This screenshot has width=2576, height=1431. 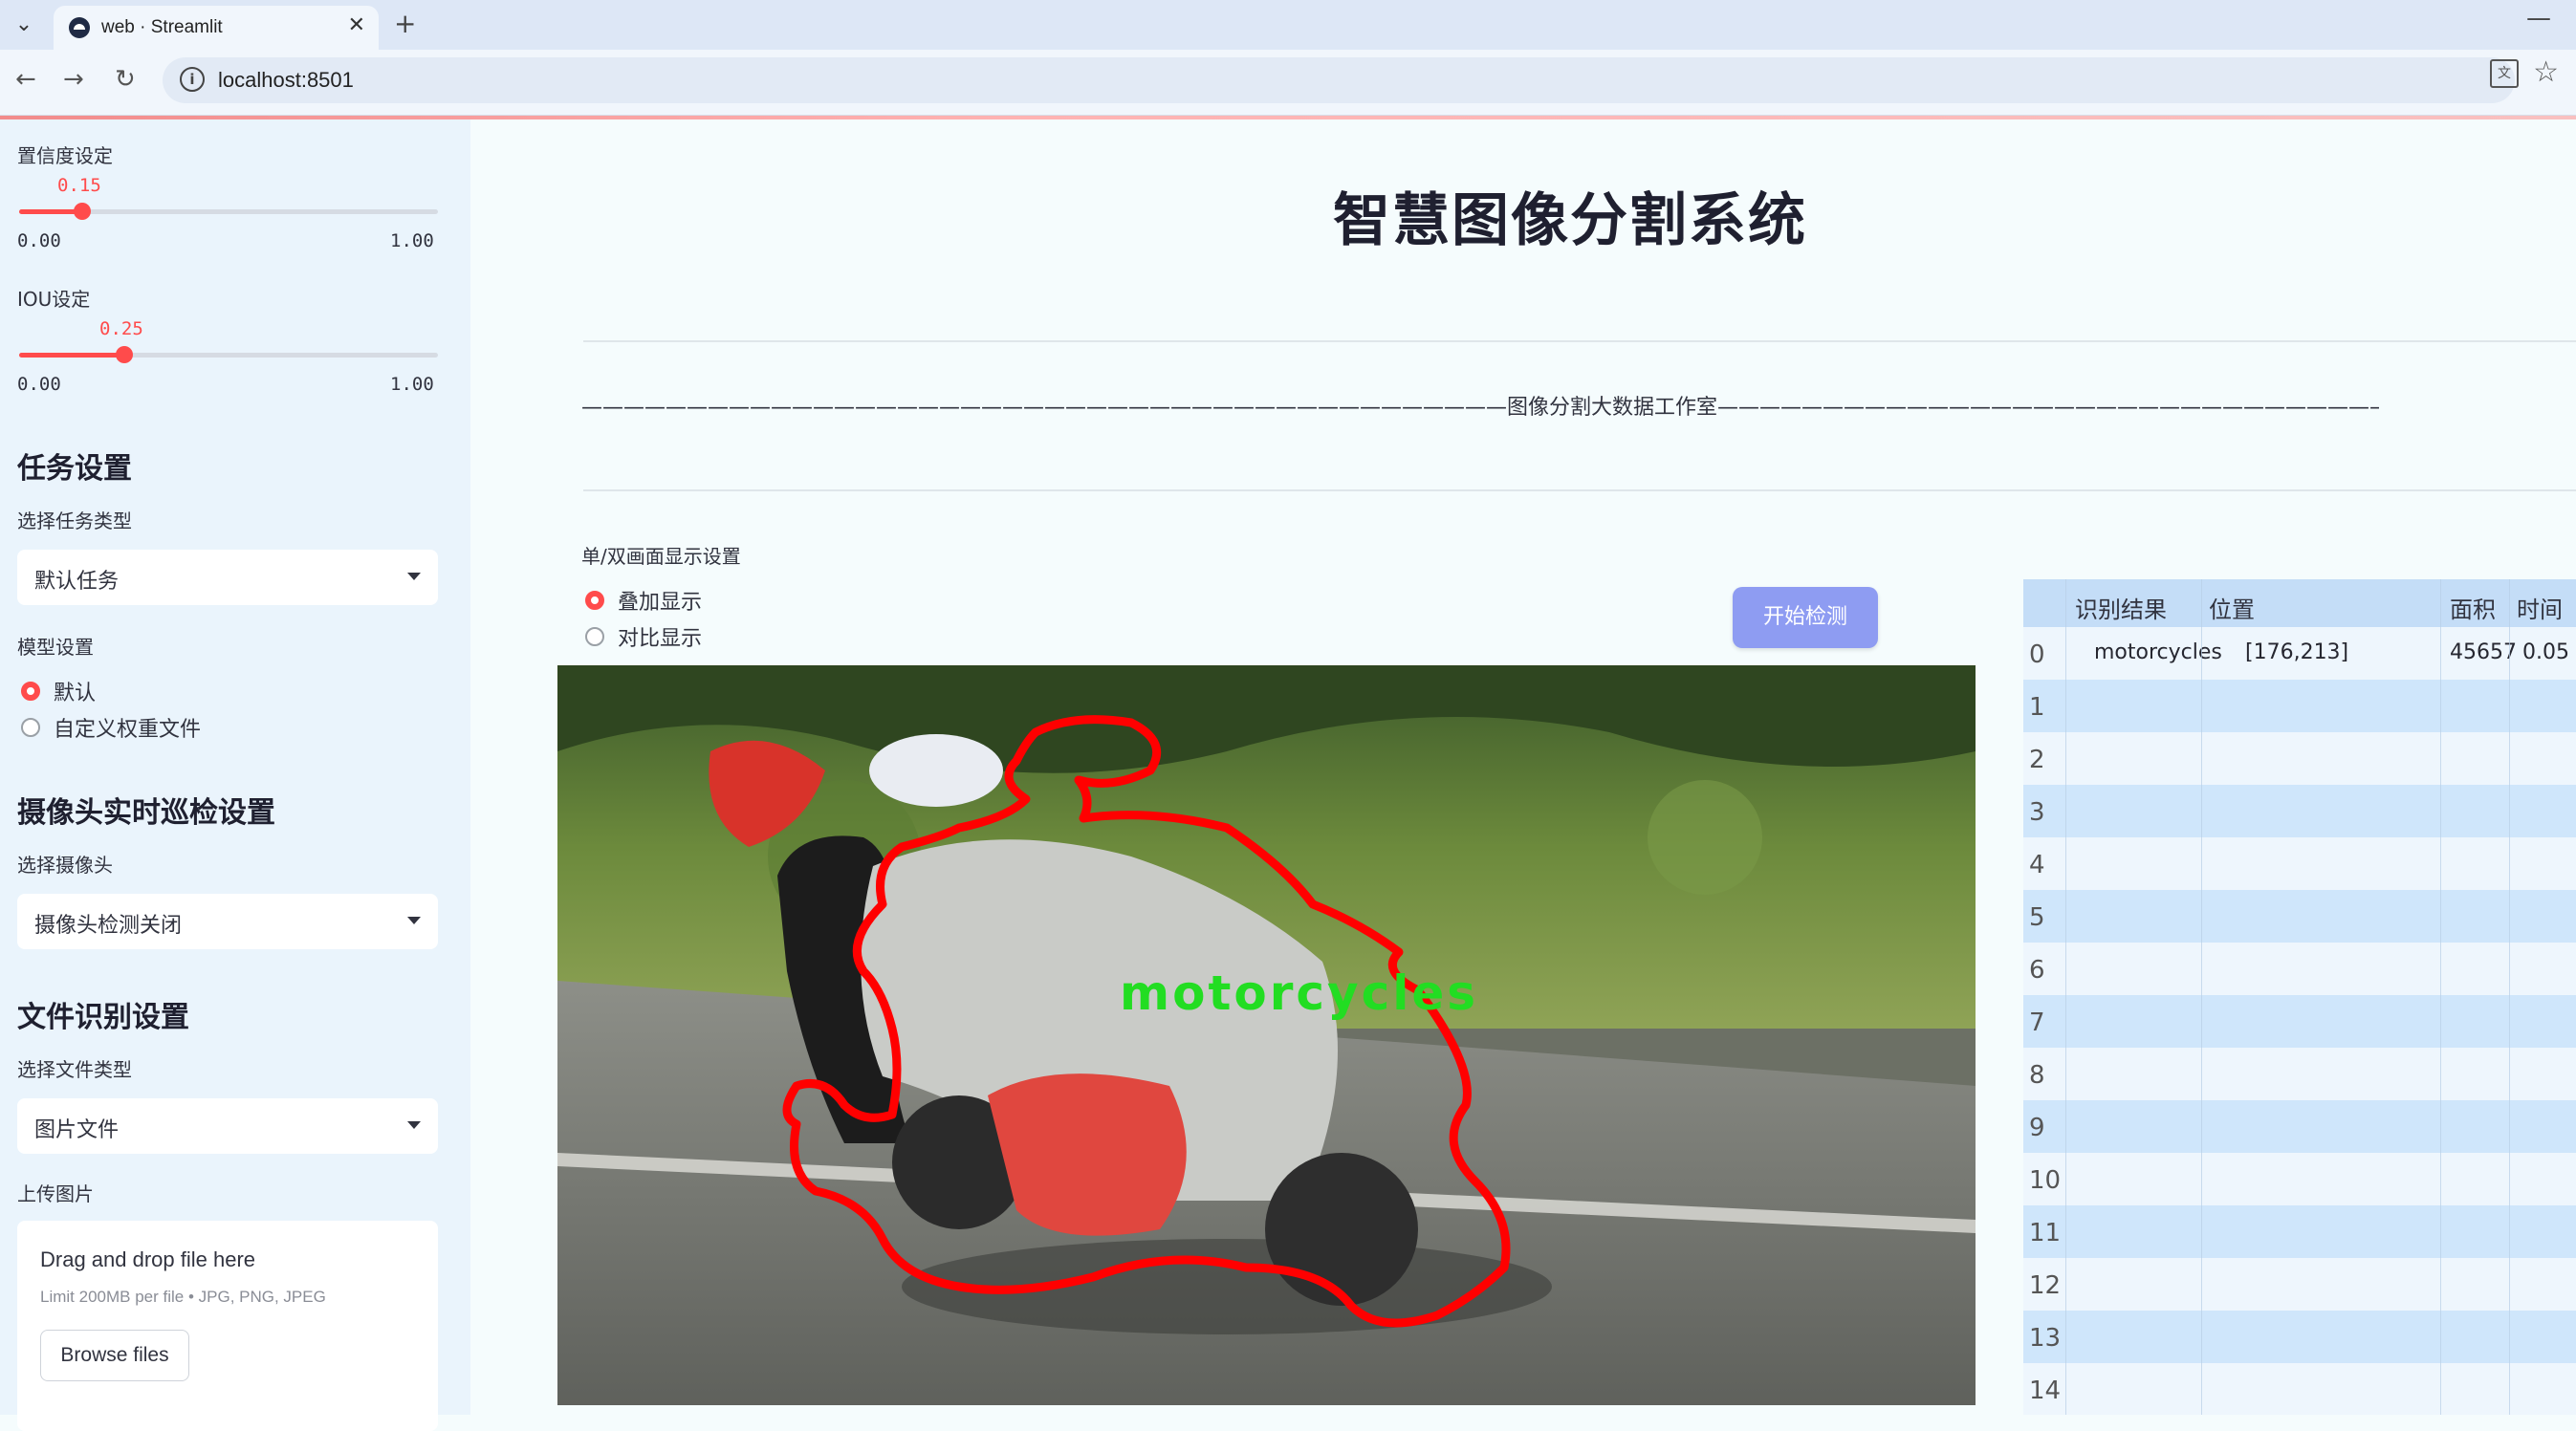 What do you see at coordinates (660, 600) in the screenshot?
I see `overlay-display-label: 叠加显示` at bounding box center [660, 600].